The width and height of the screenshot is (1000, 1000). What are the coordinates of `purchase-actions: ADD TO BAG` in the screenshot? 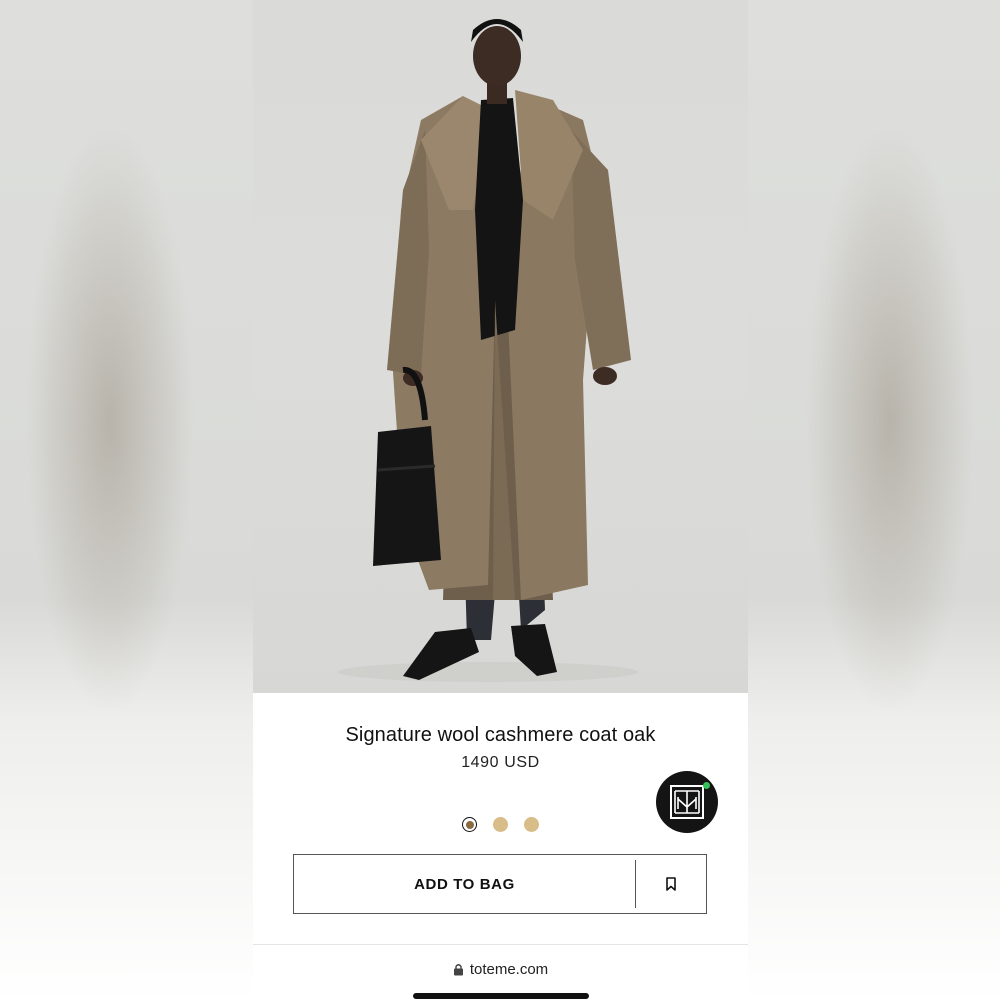 It's located at (500, 884).